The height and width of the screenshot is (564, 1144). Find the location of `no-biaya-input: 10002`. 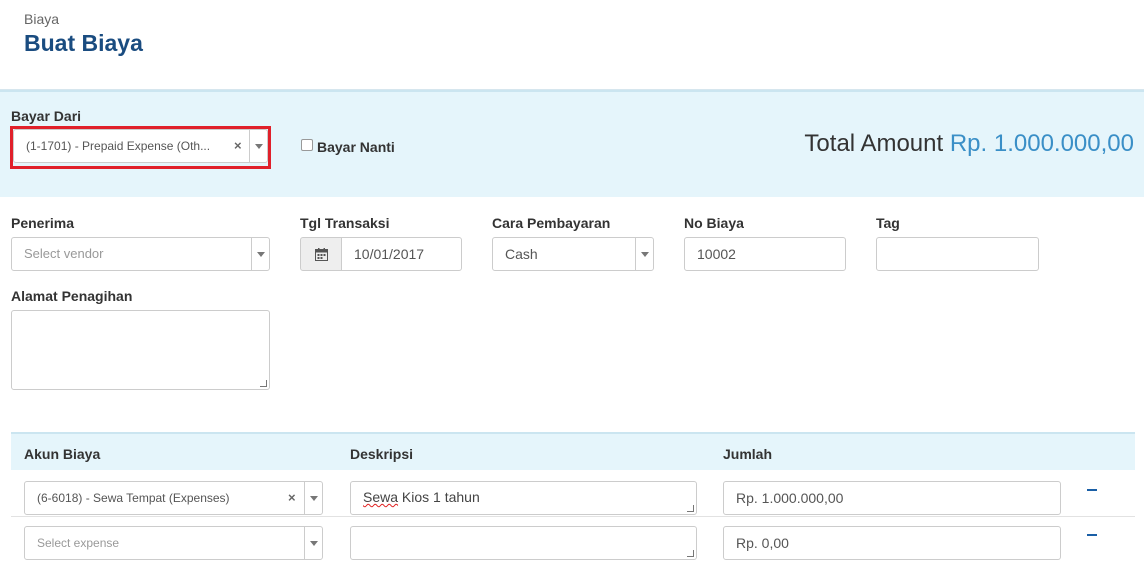

no-biaya-input: 10002 is located at coordinates (765, 254).